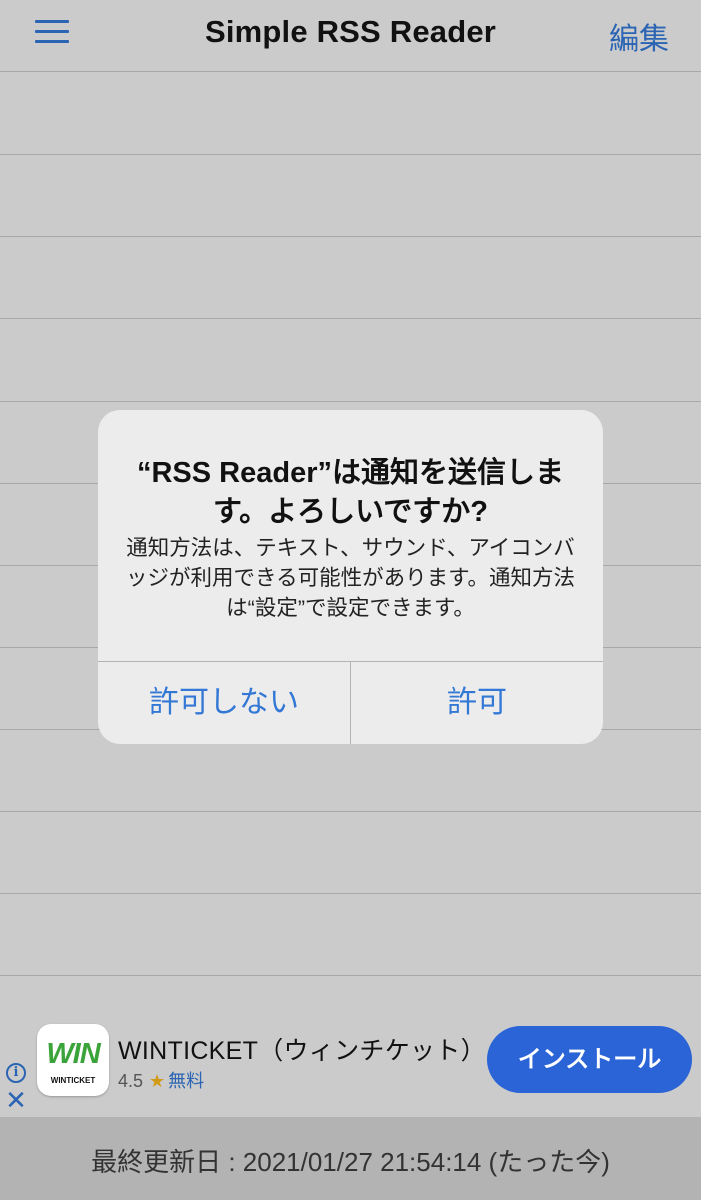 The width and height of the screenshot is (701, 1200). What do you see at coordinates (350, 1162) in the screenshot?
I see `last-updated-text: 最終更新日 : 2021/01/27 21:54:14 (たった今)` at bounding box center [350, 1162].